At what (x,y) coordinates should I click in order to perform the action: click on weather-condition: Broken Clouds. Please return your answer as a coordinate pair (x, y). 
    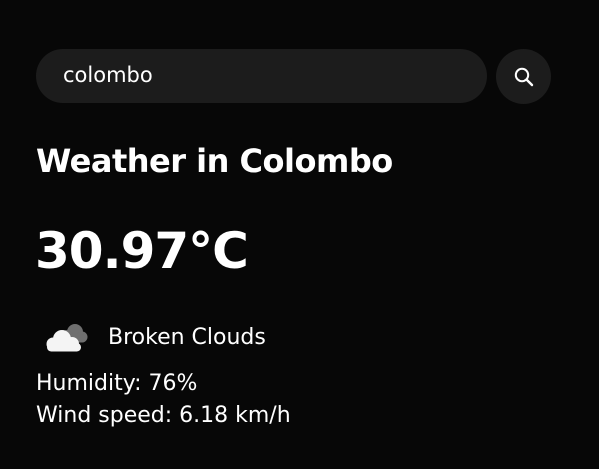
    Looking at the image, I should click on (153, 337).